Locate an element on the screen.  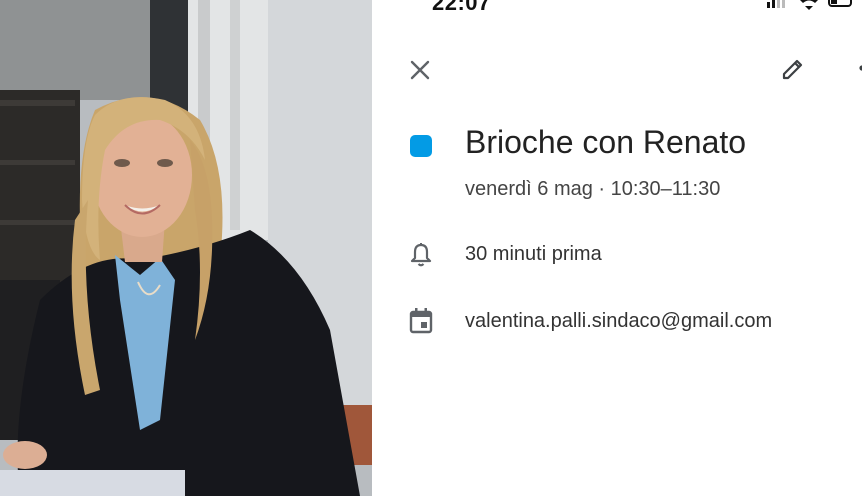
close-button is located at coordinates (420, 70).